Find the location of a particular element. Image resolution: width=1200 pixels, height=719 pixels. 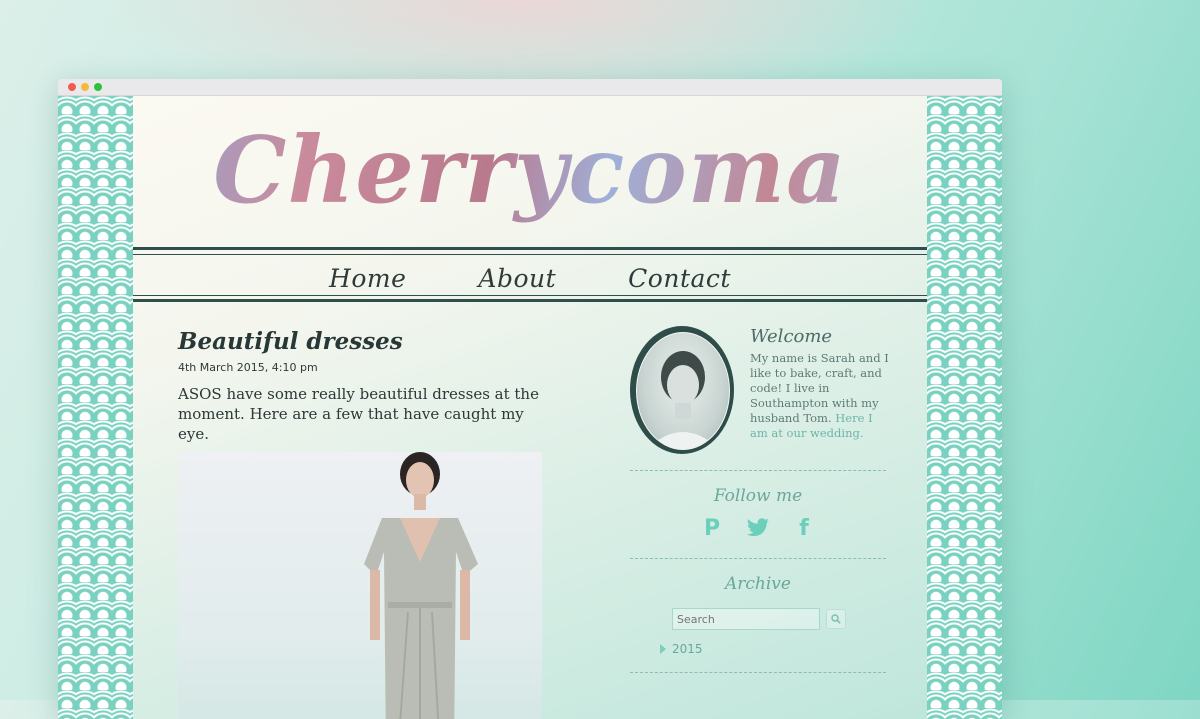

welcome-title: Welcome is located at coordinates (791, 336).